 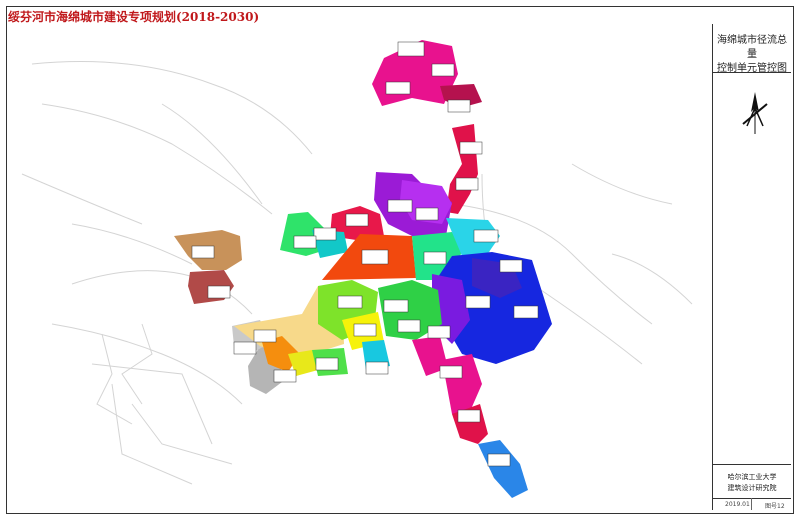 I want to click on footer-separator, so click(x=751, y=504).